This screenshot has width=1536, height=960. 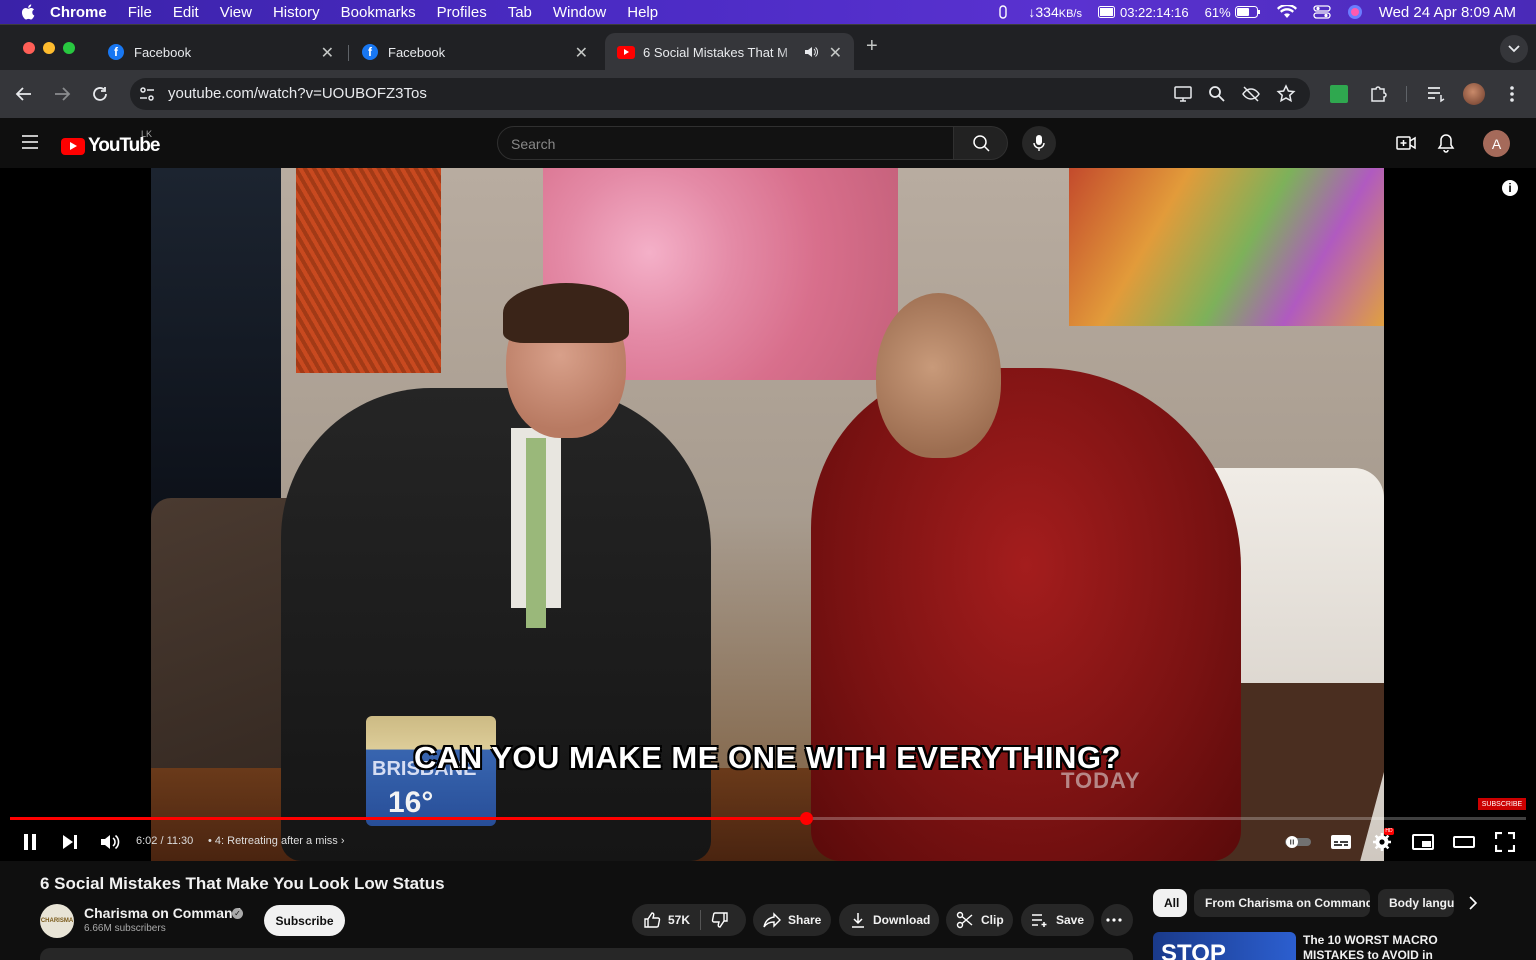 What do you see at coordinates (1510, 188) in the screenshot?
I see `info-icon: i` at bounding box center [1510, 188].